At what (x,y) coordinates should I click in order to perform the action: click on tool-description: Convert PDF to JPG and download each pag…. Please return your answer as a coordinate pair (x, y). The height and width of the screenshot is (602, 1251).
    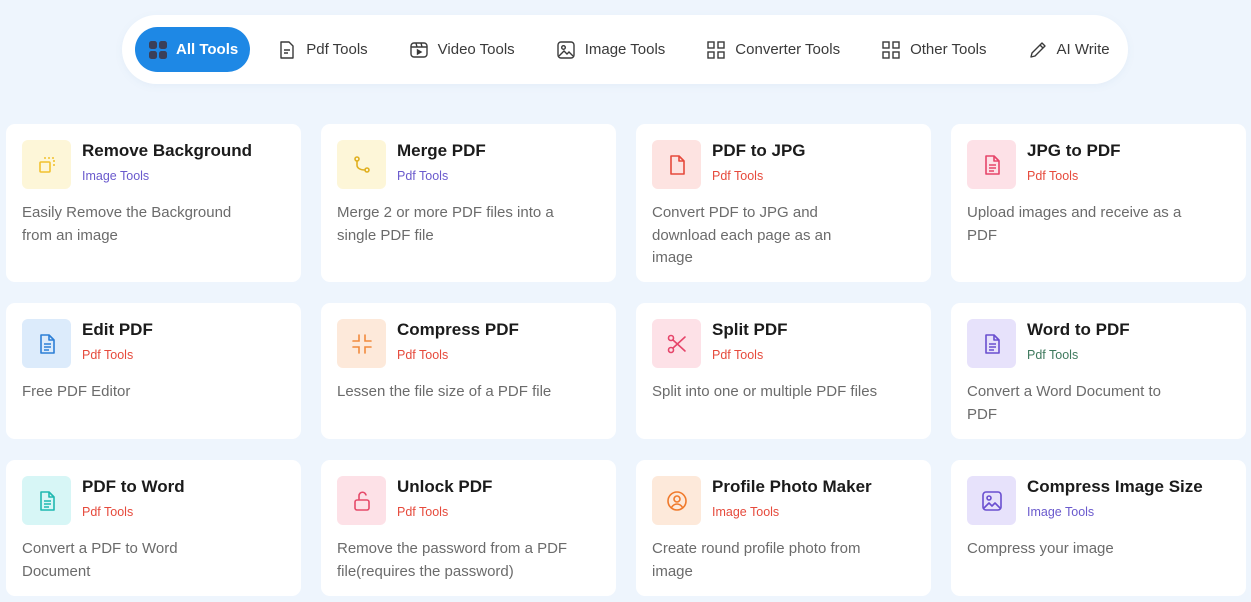
    Looking at the image, I should click on (742, 235).